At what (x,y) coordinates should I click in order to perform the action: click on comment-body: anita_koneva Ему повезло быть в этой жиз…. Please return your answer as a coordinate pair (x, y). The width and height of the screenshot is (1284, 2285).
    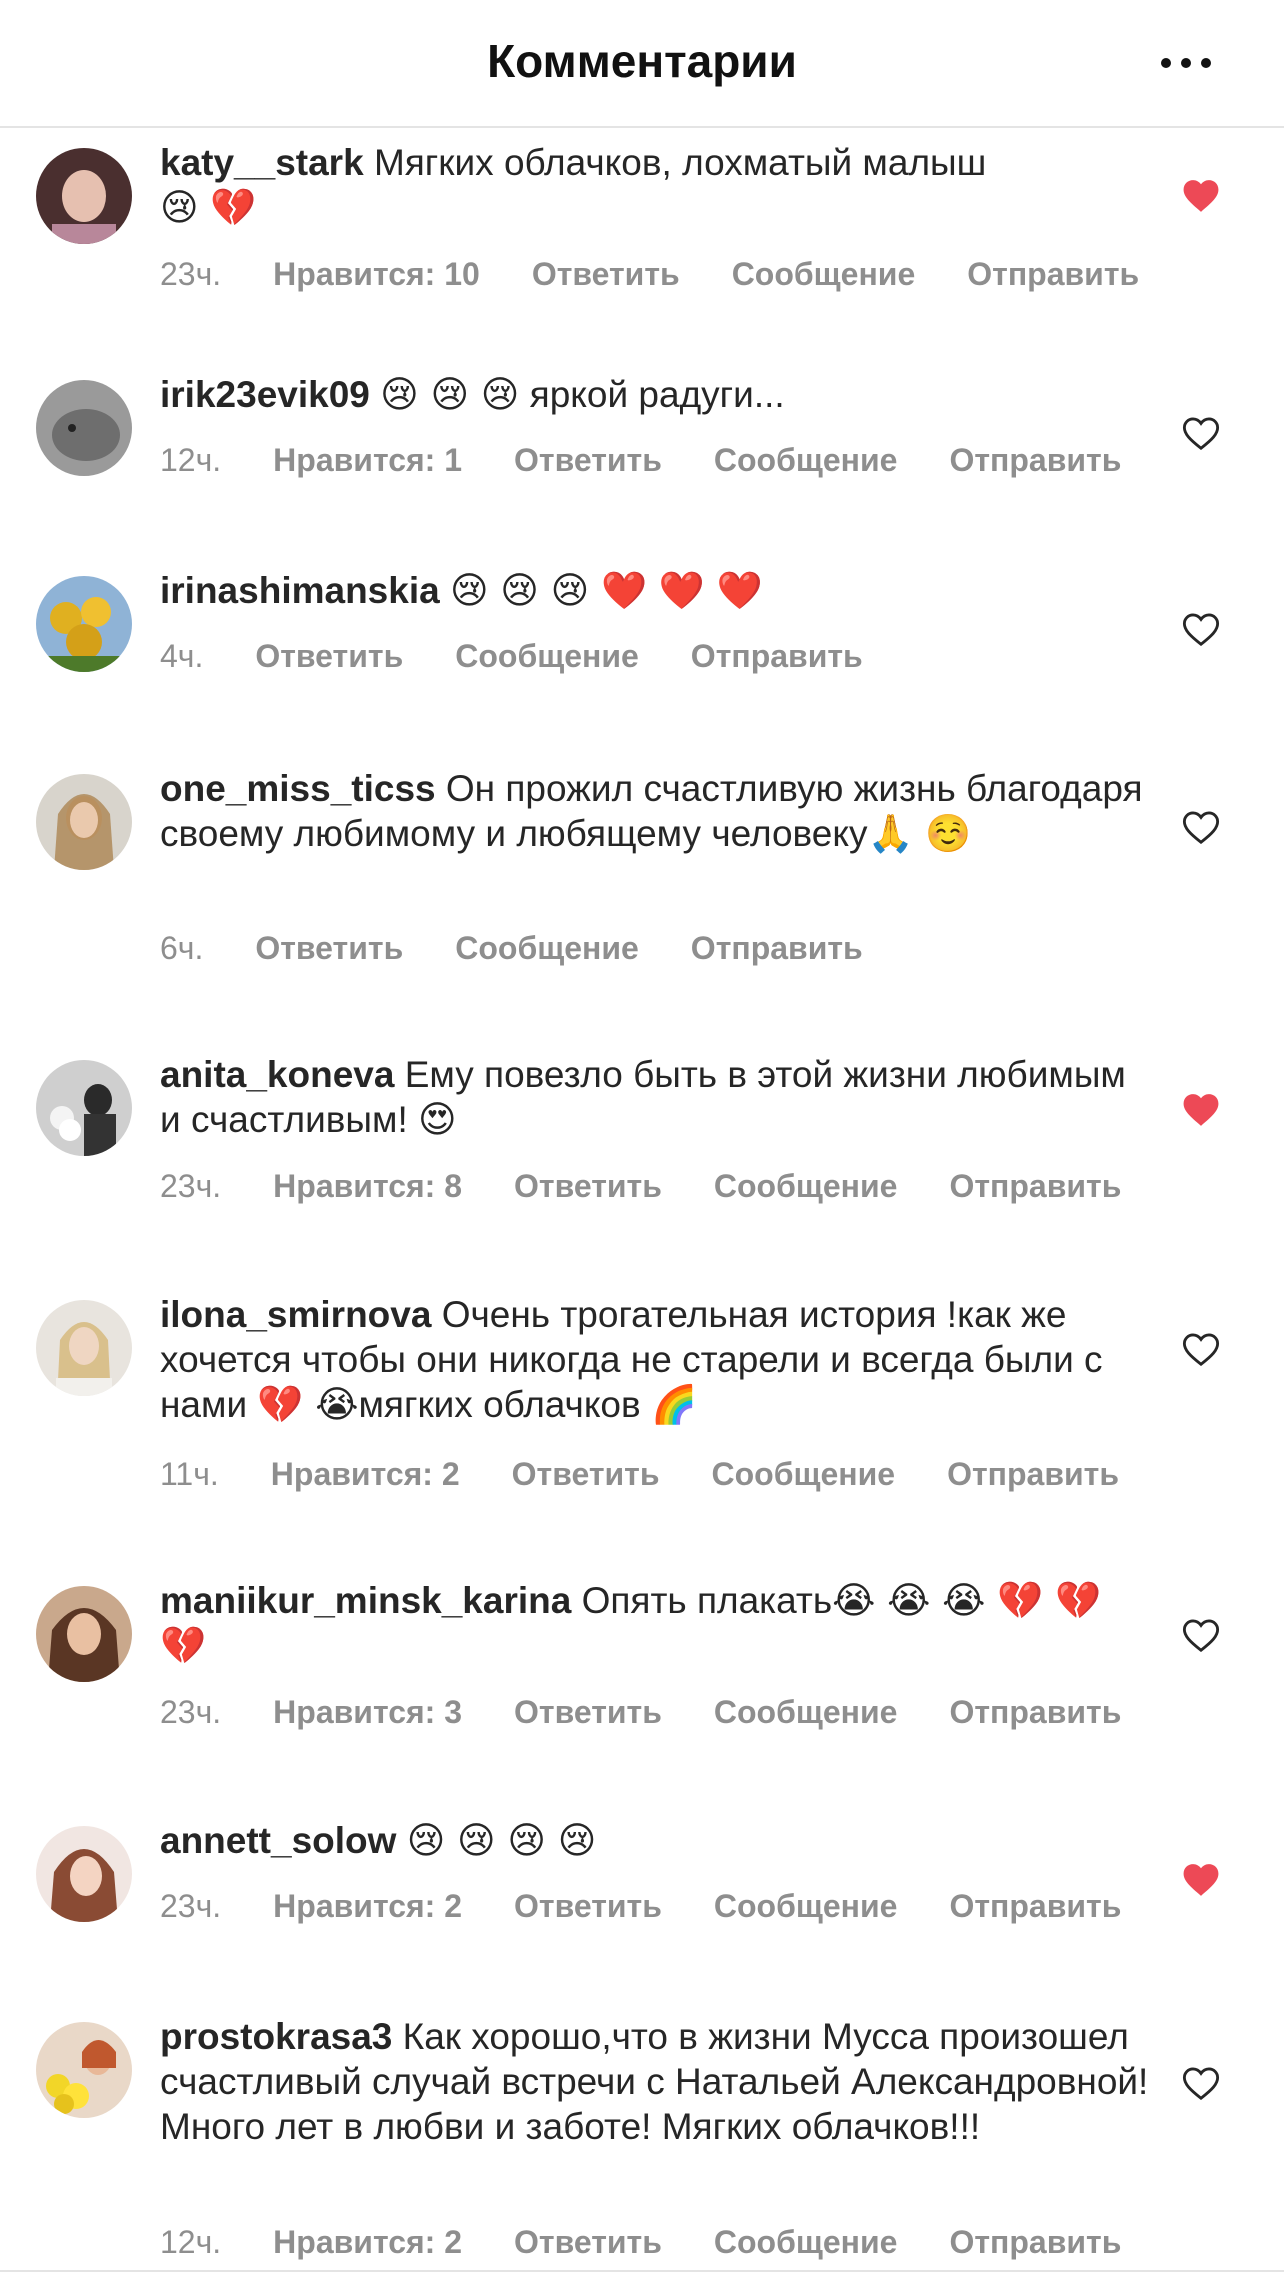
    Looking at the image, I should click on (655, 1097).